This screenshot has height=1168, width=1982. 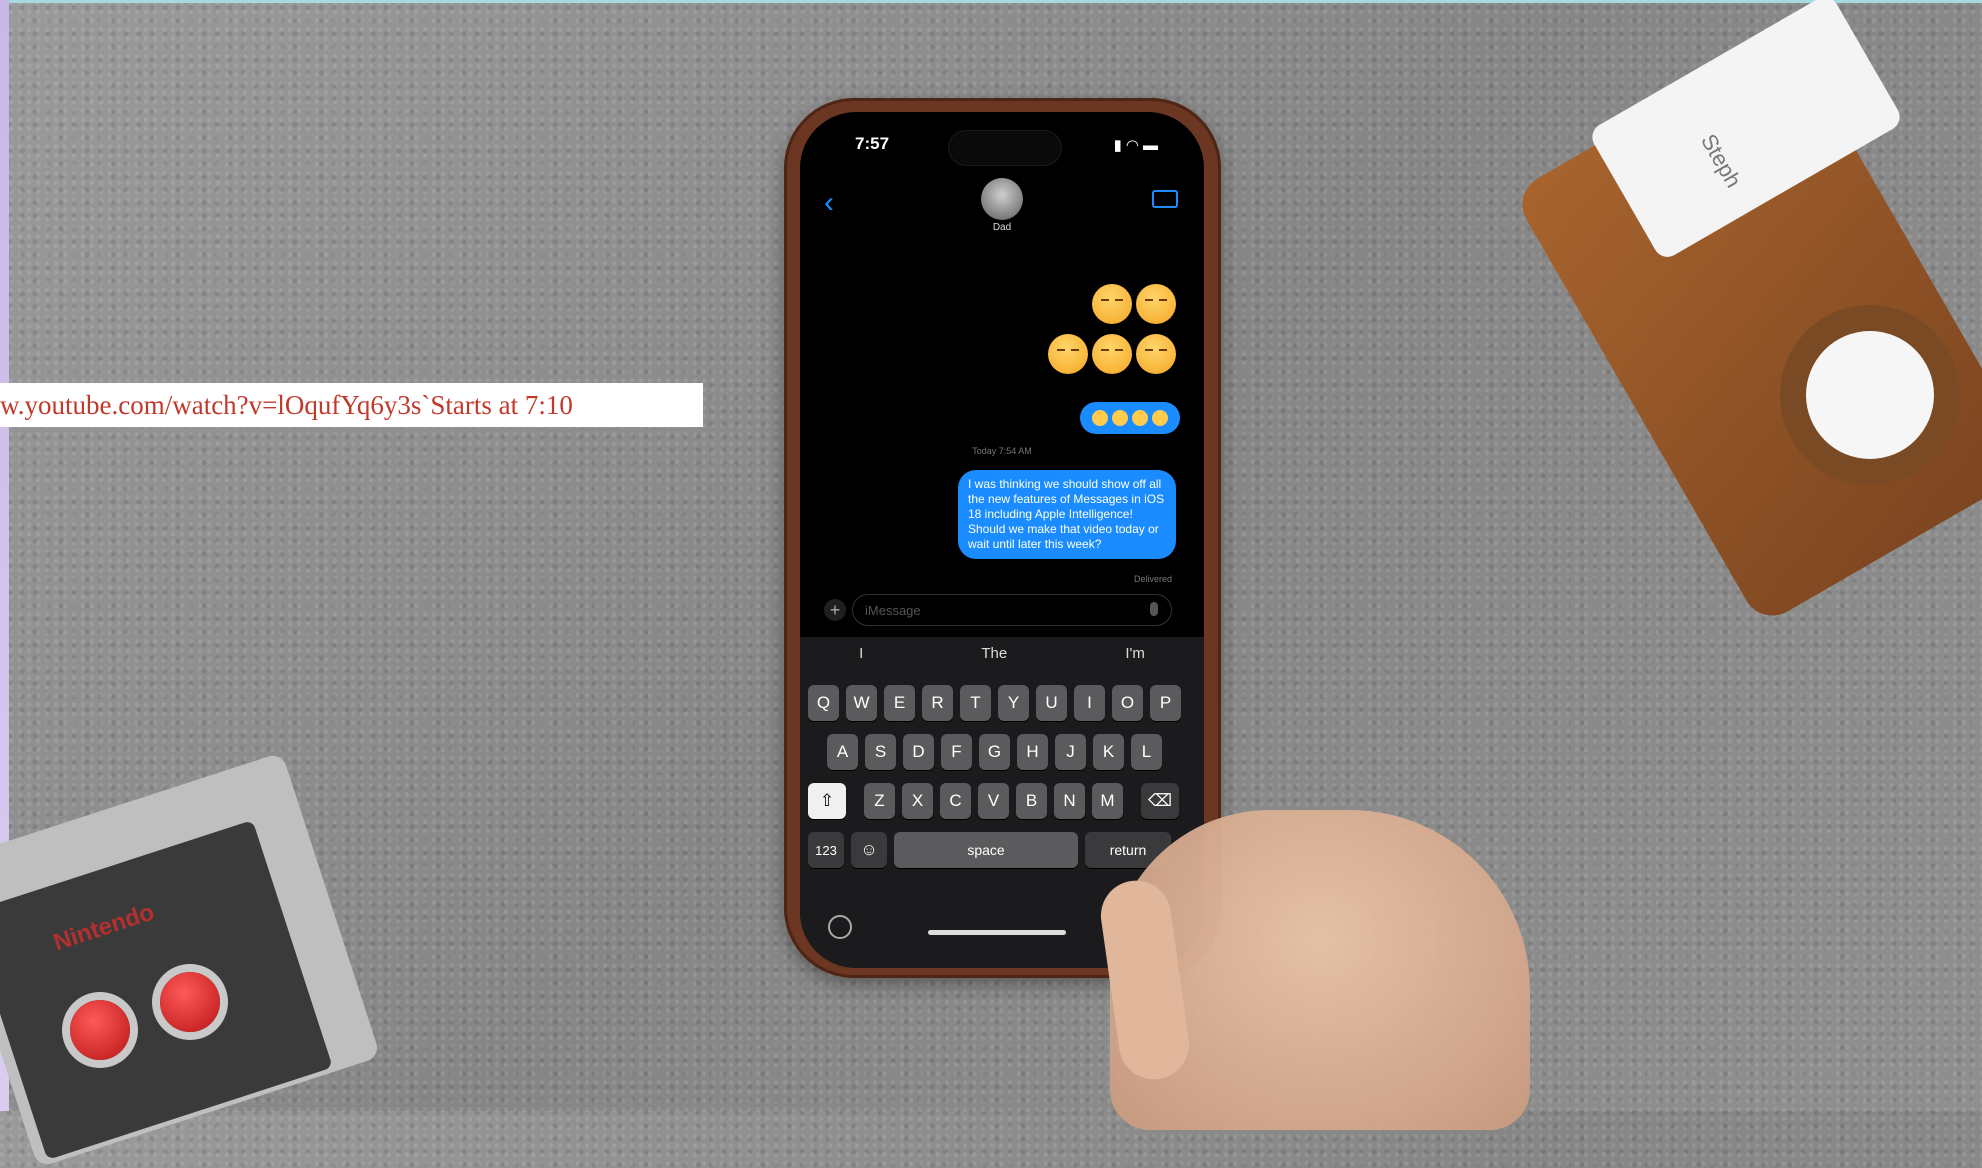 What do you see at coordinates (861, 703) in the screenshot?
I see `key-w: W` at bounding box center [861, 703].